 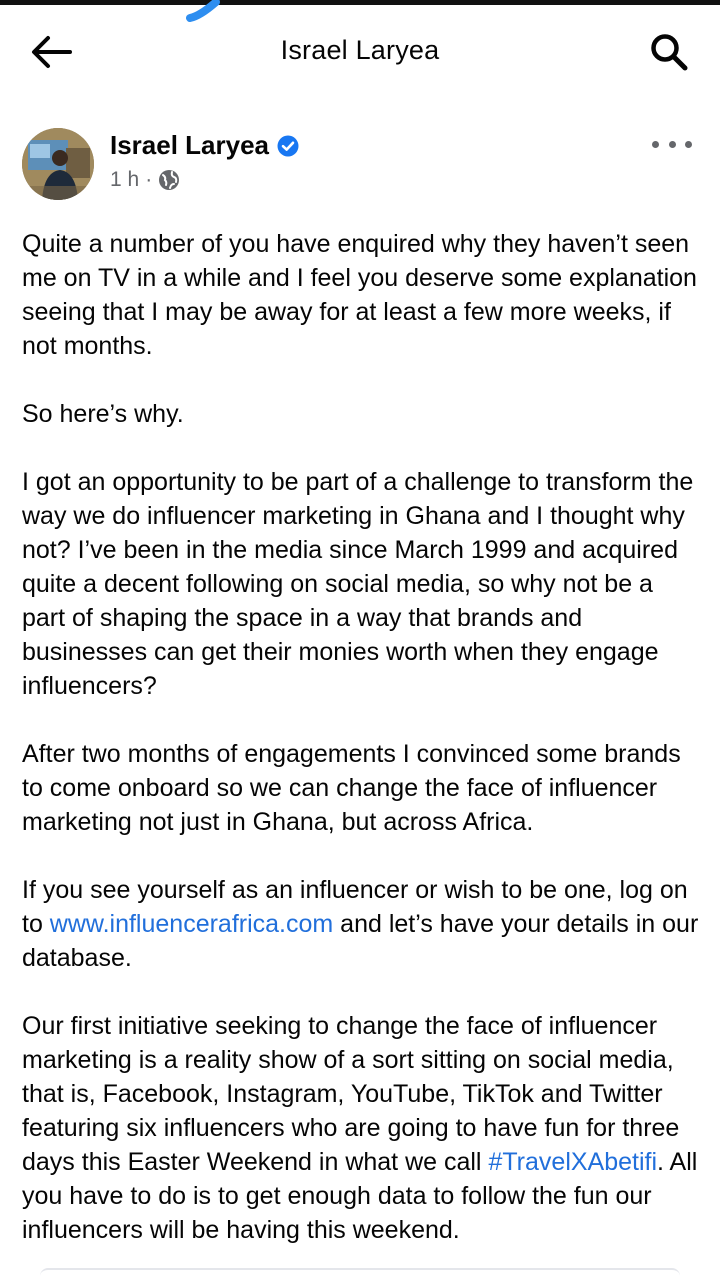 I want to click on page-title: Israel Laryea, so click(x=360, y=50).